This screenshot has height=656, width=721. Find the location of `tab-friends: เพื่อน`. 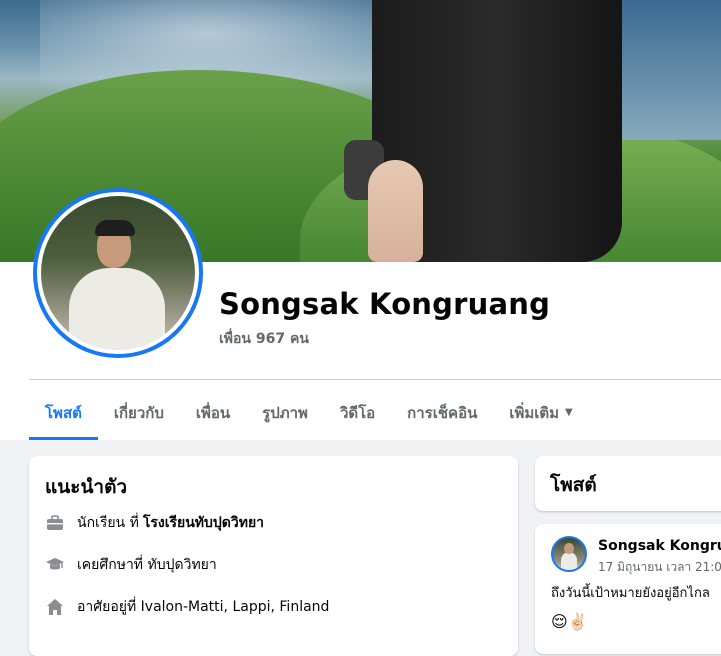

tab-friends: เพื่อน is located at coordinates (213, 412).